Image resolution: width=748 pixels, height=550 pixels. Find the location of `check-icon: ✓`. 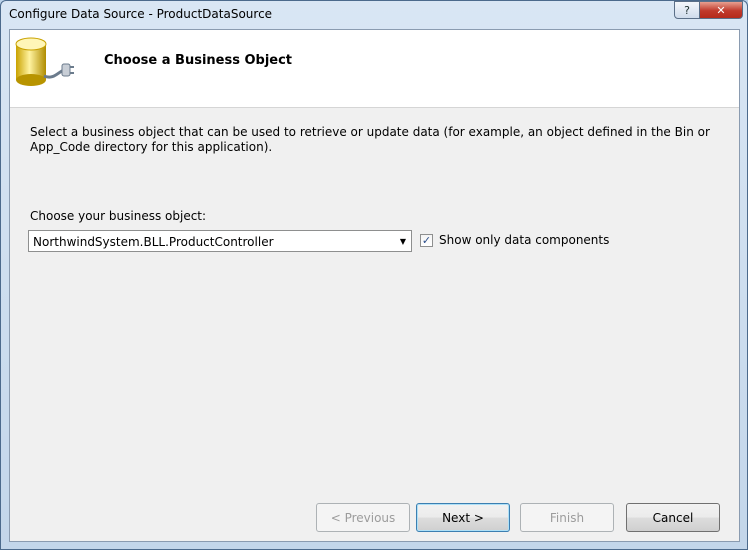

check-icon: ✓ is located at coordinates (426, 240).